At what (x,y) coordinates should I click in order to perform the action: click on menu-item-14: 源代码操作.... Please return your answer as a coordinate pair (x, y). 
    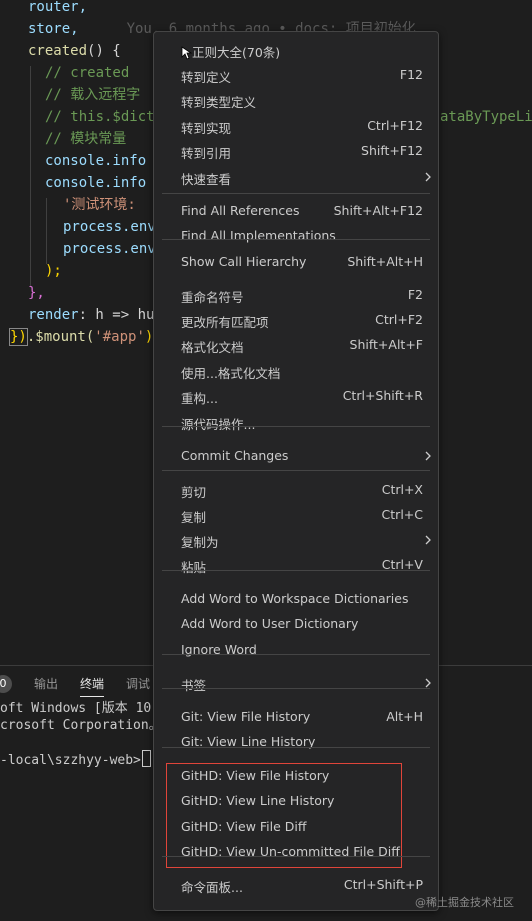
    Looking at the image, I should click on (296, 422).